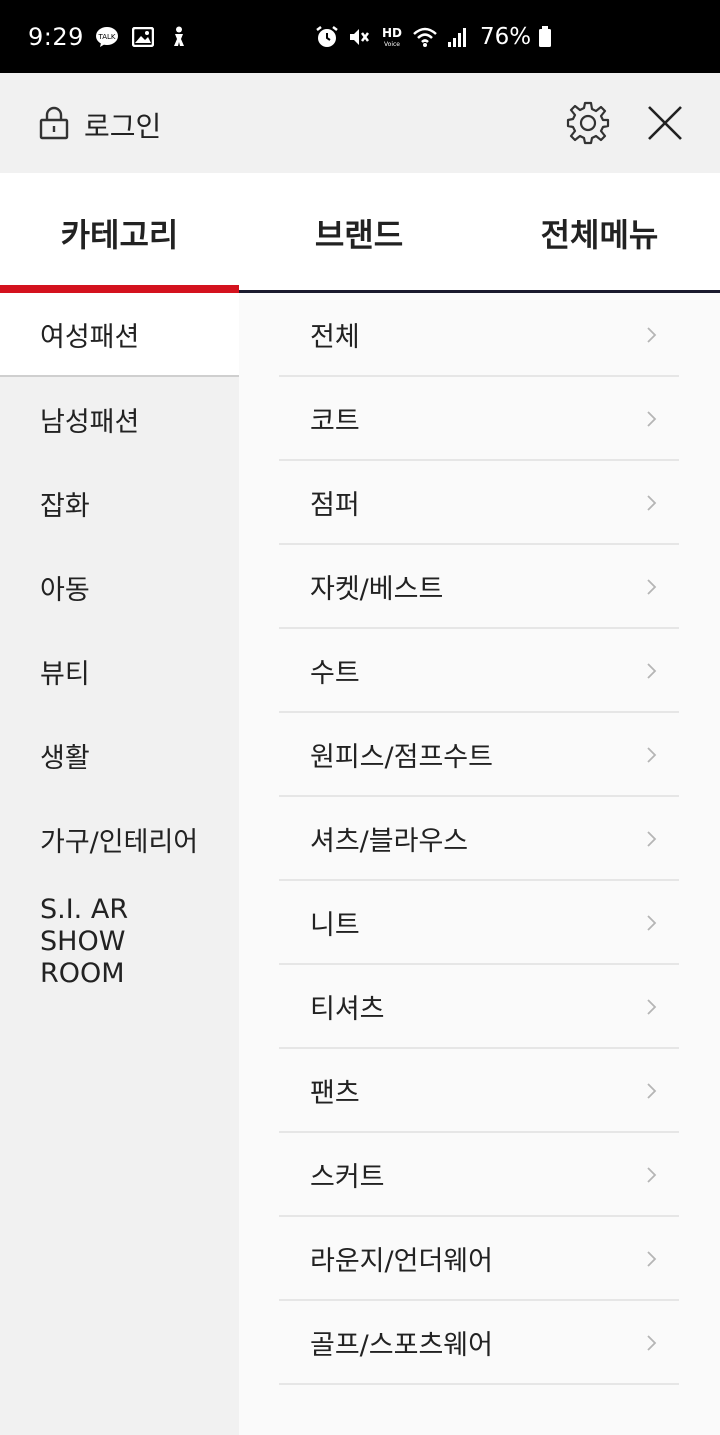 The height and width of the screenshot is (1435, 720). What do you see at coordinates (347, 1009) in the screenshot?
I see `subcategory-label: 티셔츠` at bounding box center [347, 1009].